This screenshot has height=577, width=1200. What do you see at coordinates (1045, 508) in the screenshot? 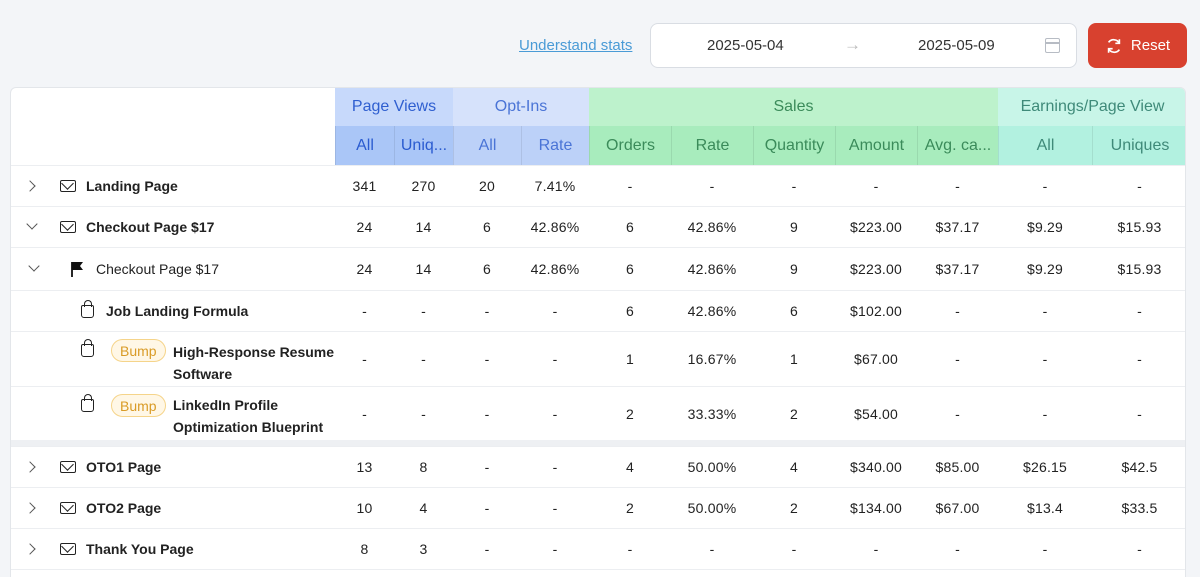
I see `cell: $13.4` at bounding box center [1045, 508].